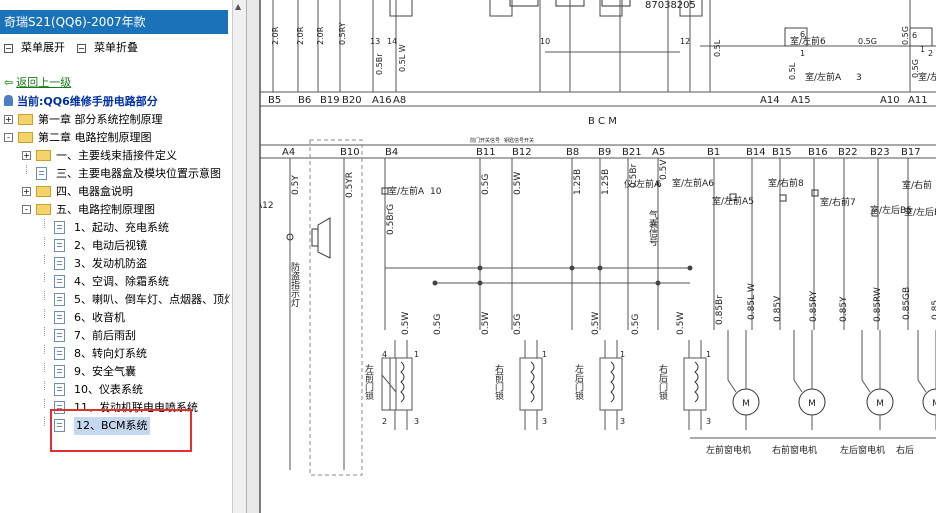  I want to click on connector-pin-box, so click(783, 198).